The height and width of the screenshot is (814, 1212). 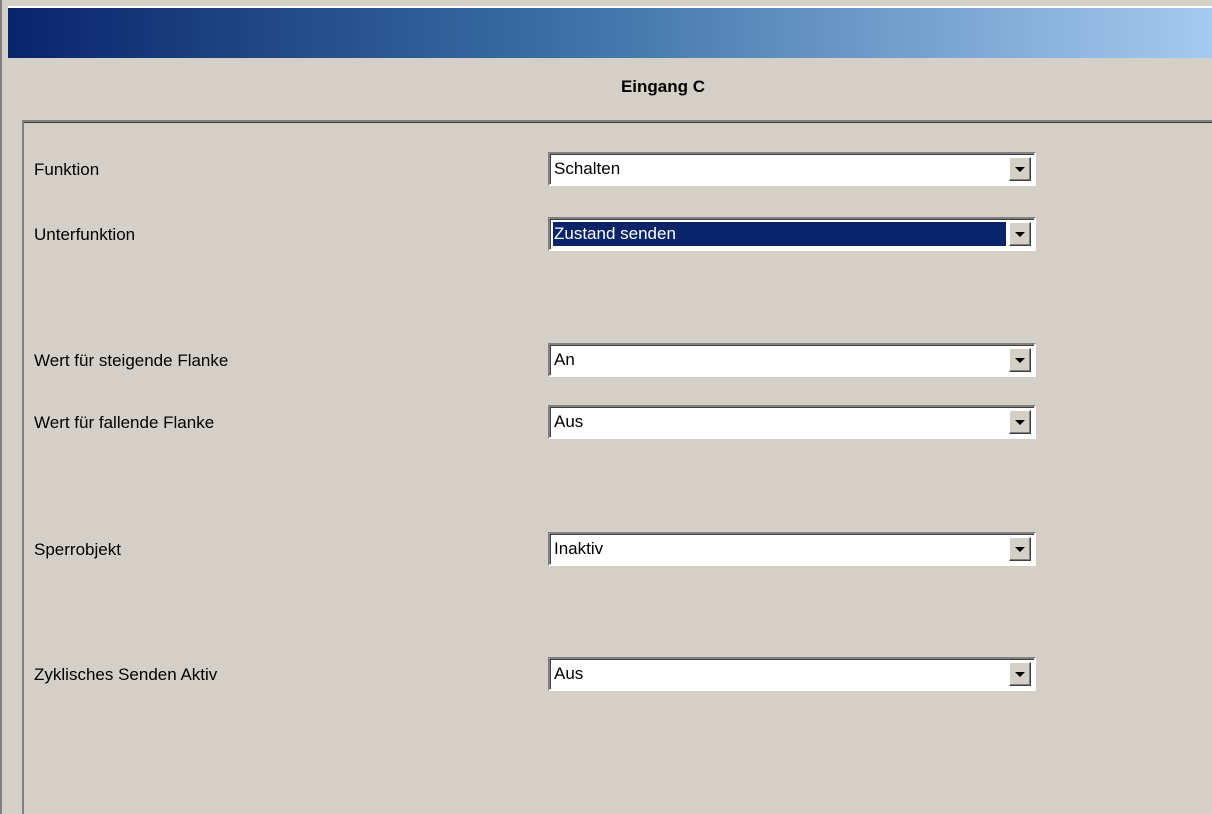 What do you see at coordinates (792, 549) in the screenshot?
I see `sperrobjekt-dropdown: Inaktiv` at bounding box center [792, 549].